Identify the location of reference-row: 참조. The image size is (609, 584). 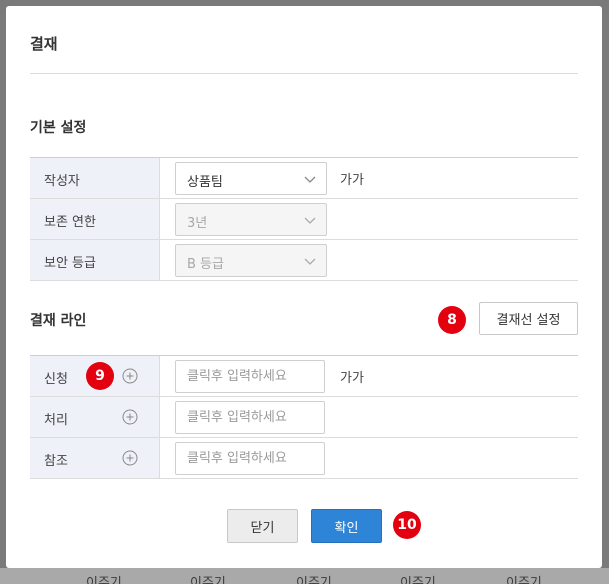
(304, 458).